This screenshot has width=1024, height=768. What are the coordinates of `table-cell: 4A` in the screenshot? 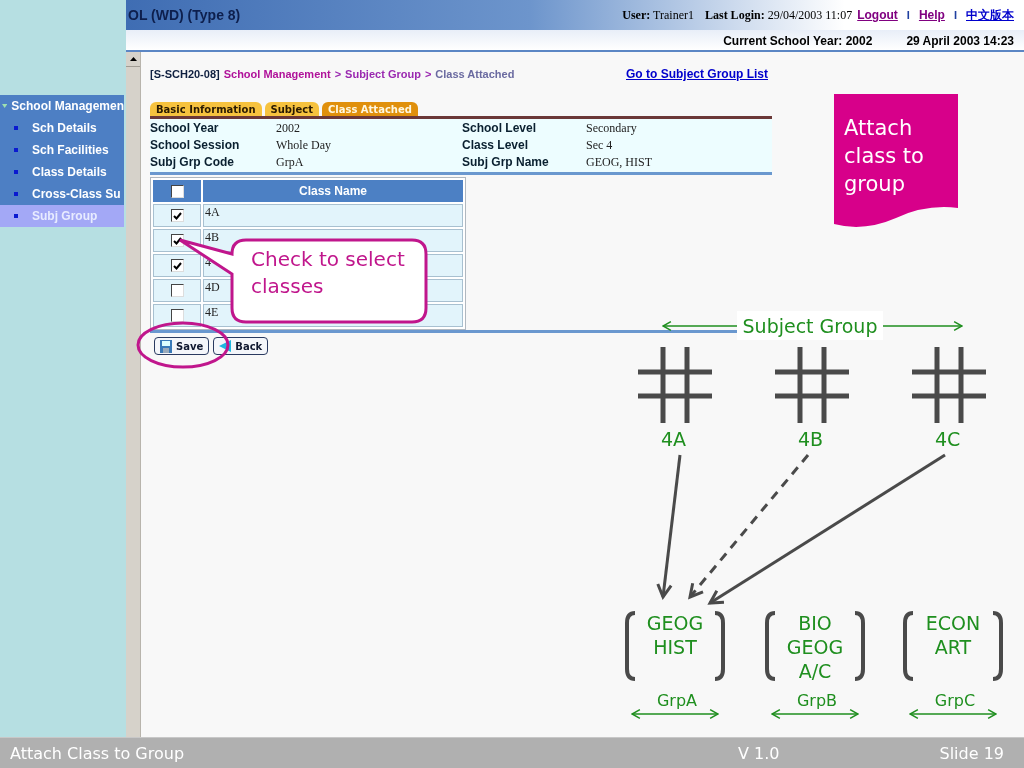 It's located at (333, 215).